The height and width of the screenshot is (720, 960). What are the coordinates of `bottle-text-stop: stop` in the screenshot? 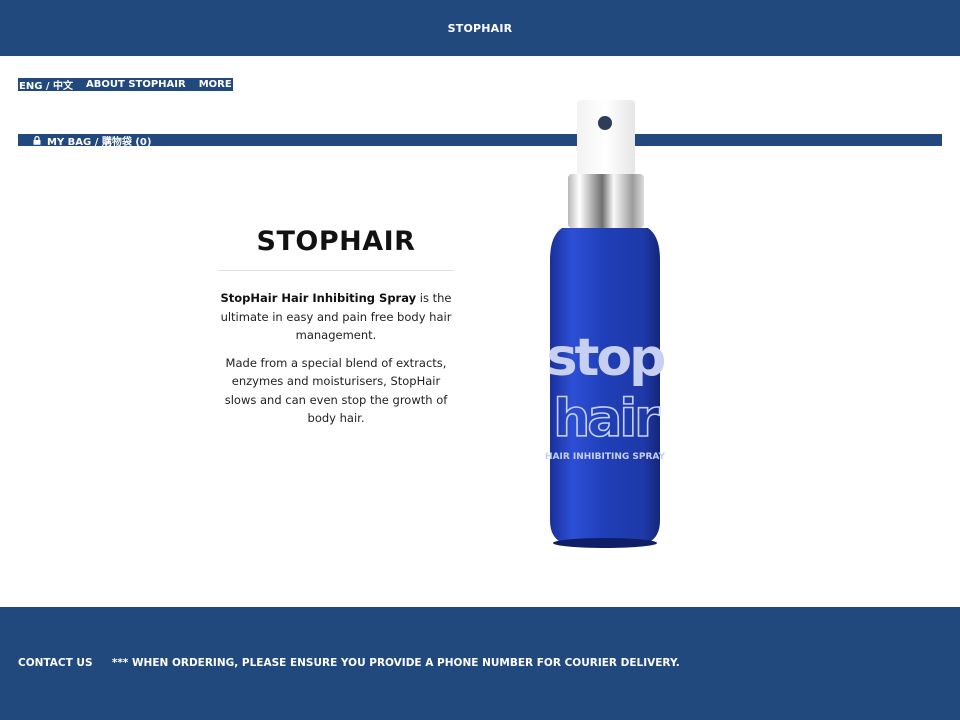 It's located at (606, 358).